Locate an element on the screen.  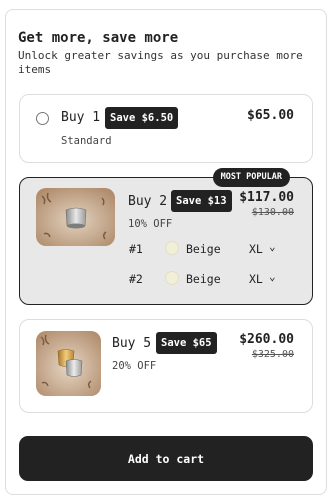
bundle-label: Buy 1 is located at coordinates (81, 117).